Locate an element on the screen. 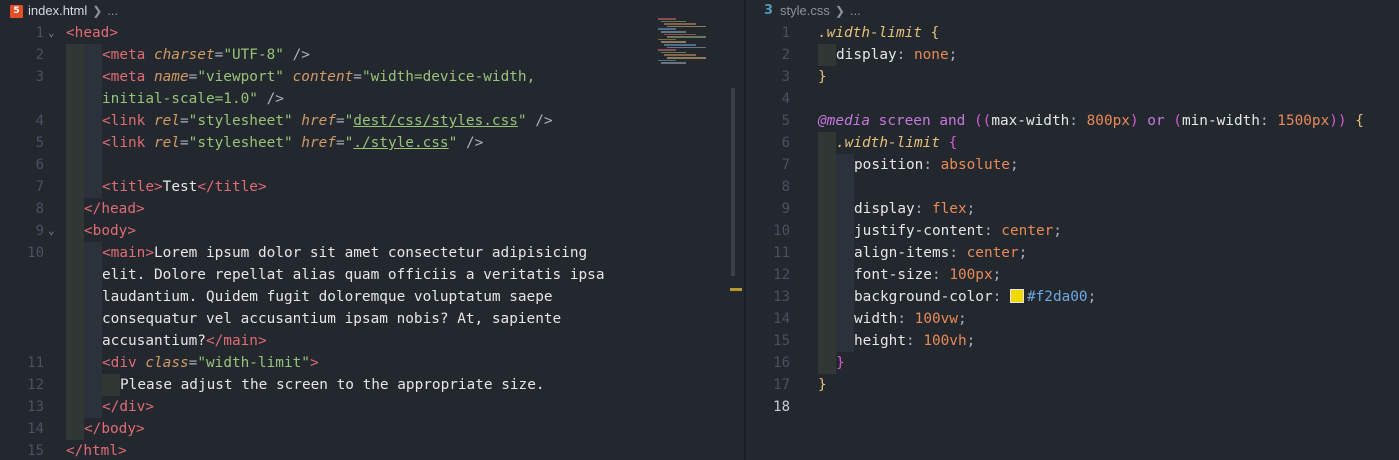  line-number: 10 is located at coordinates (781, 231).